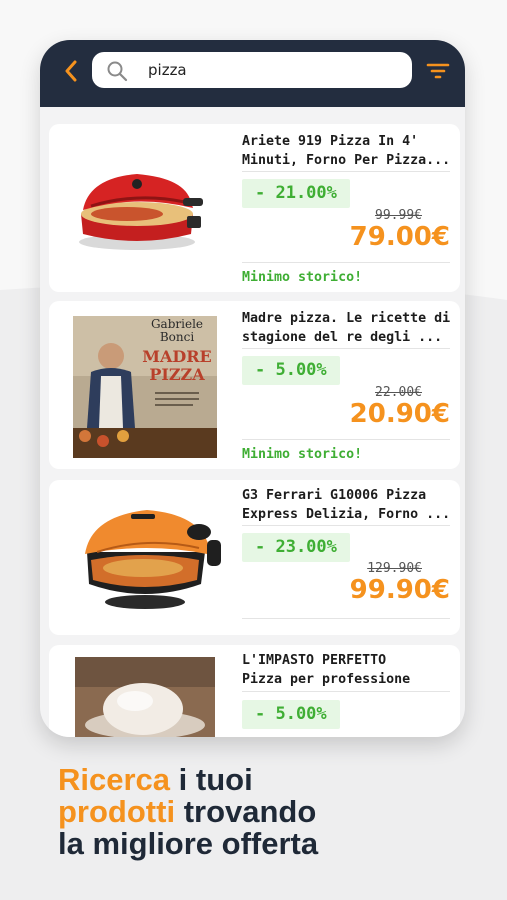 The width and height of the screenshot is (507, 900). Describe the element at coordinates (246, 811) in the screenshot. I see `tagline-text: trovando` at that location.